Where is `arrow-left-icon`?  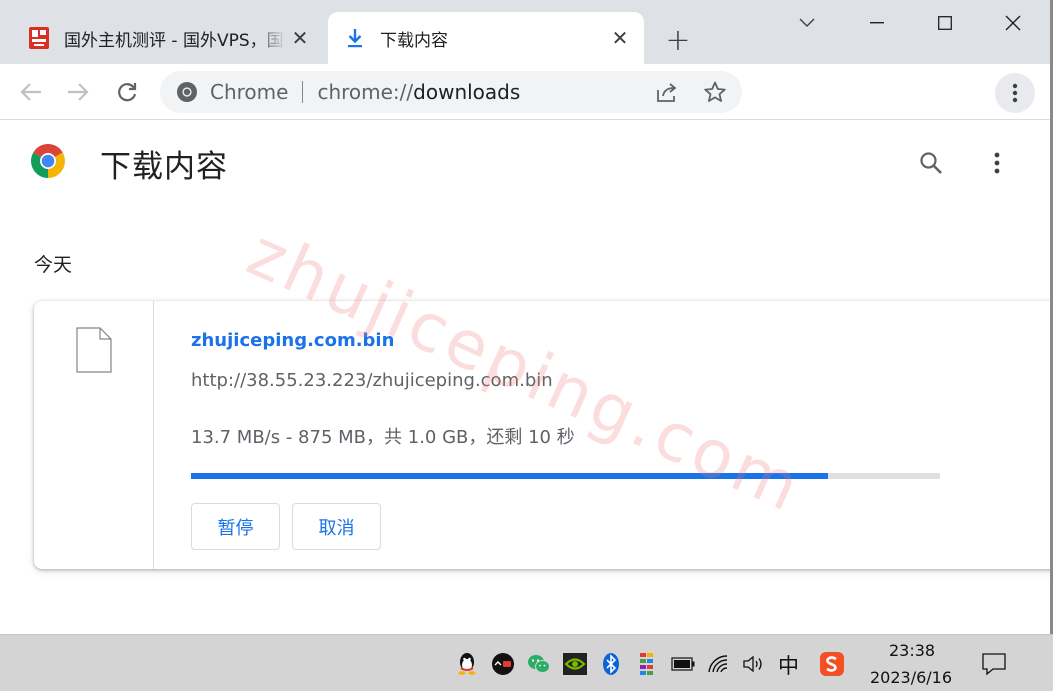
arrow-left-icon is located at coordinates (30, 92).